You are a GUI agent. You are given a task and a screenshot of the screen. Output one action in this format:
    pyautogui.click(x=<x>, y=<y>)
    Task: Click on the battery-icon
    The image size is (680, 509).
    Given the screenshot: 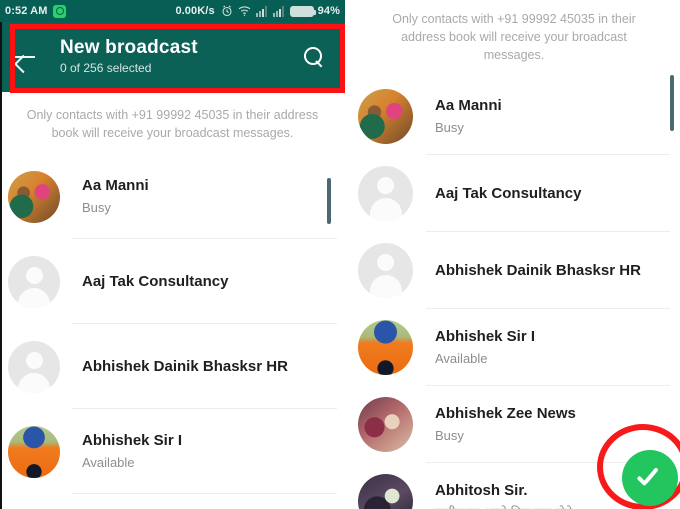 What is the action you would take?
    pyautogui.click(x=302, y=11)
    